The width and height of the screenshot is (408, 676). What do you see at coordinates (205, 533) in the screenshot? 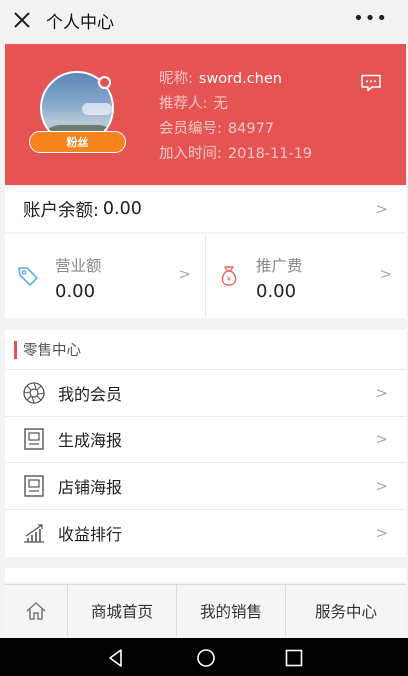
I see `menu-item-earnings-ranking: 收益排行 >` at bounding box center [205, 533].